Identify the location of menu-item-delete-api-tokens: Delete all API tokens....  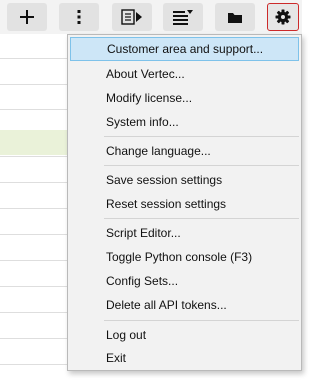
(184, 305).